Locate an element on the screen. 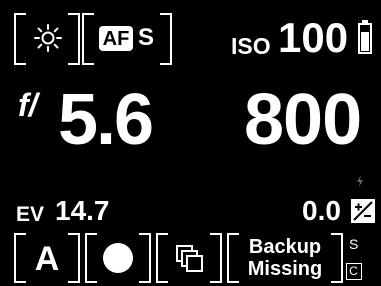  drive-mode-control is located at coordinates (189, 258).